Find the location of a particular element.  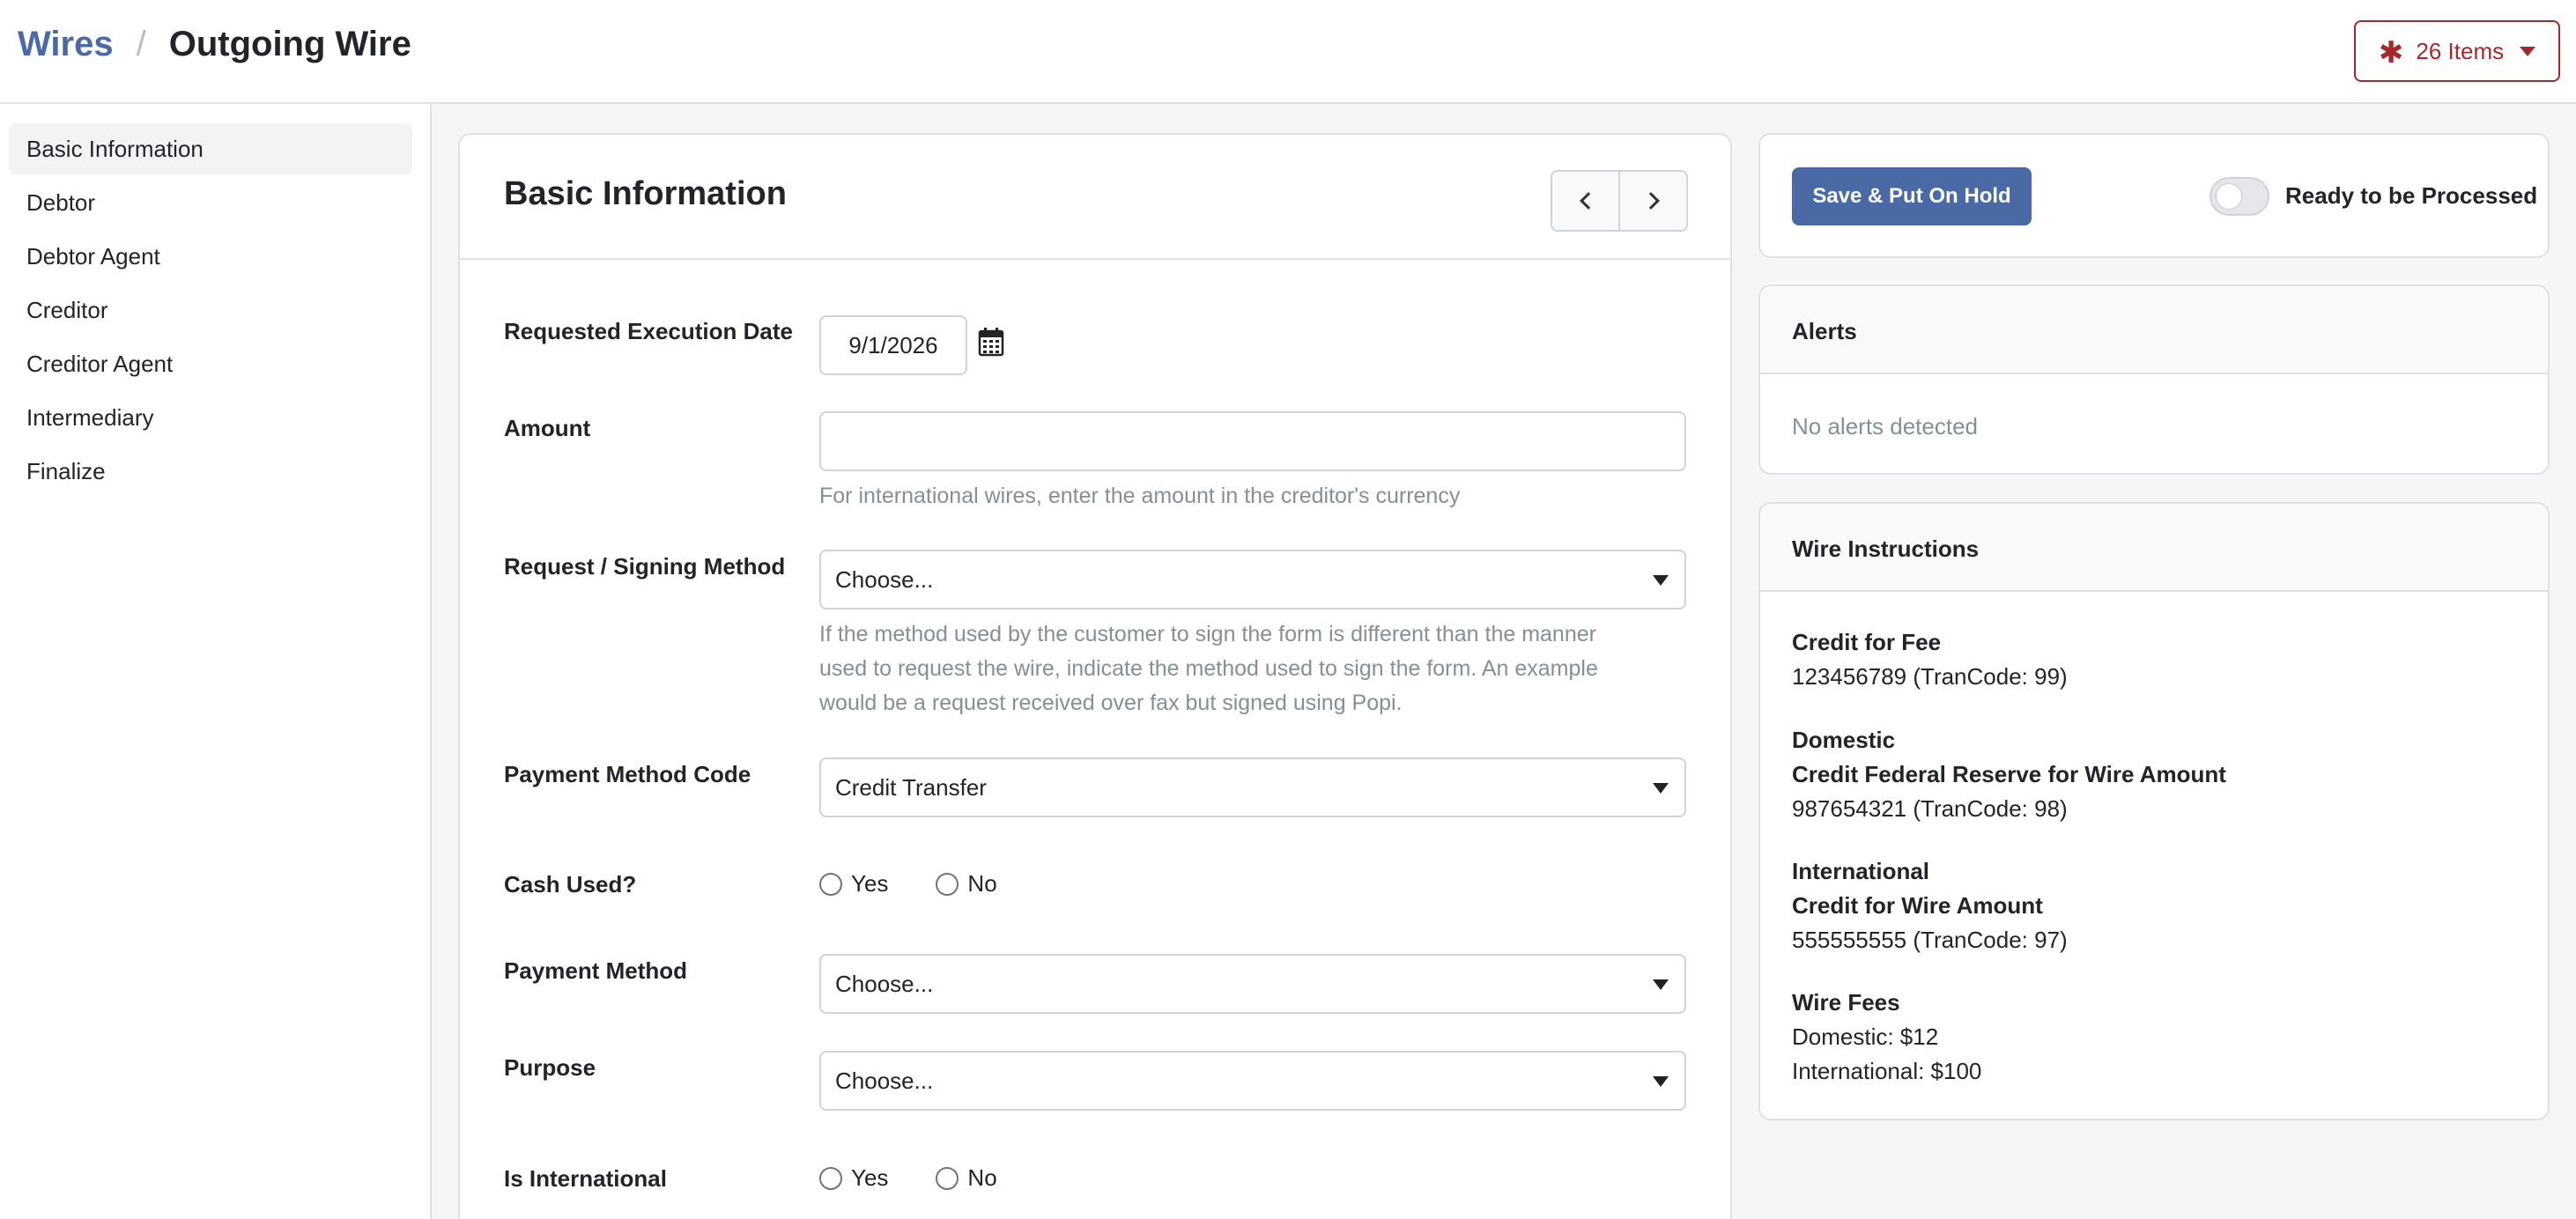

ready-to-be-processed-toggle is located at coordinates (2240, 197).